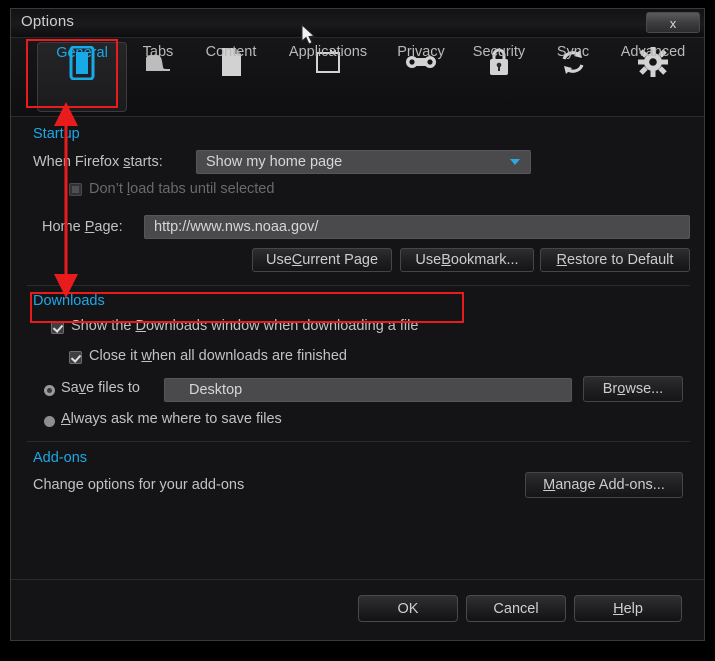 The height and width of the screenshot is (661, 715). Describe the element at coordinates (573, 77) in the screenshot. I see `tab-sync: Sync` at that location.